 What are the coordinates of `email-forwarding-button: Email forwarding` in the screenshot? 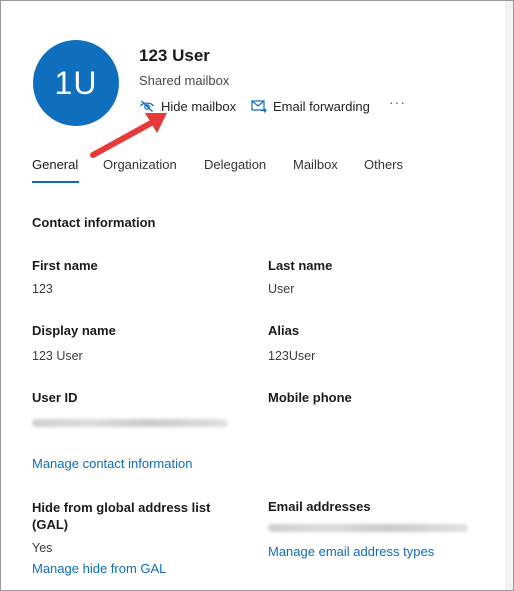 It's located at (310, 106).